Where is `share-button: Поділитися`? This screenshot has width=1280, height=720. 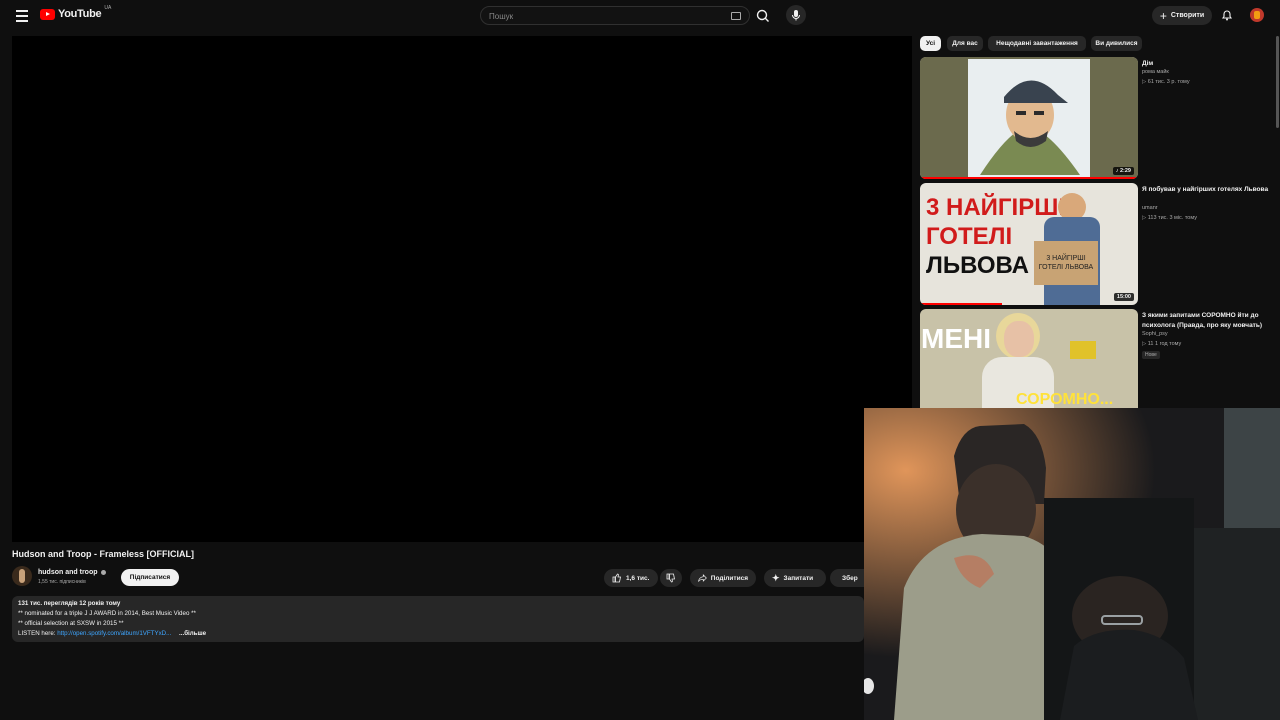 share-button: Поділитися is located at coordinates (723, 578).